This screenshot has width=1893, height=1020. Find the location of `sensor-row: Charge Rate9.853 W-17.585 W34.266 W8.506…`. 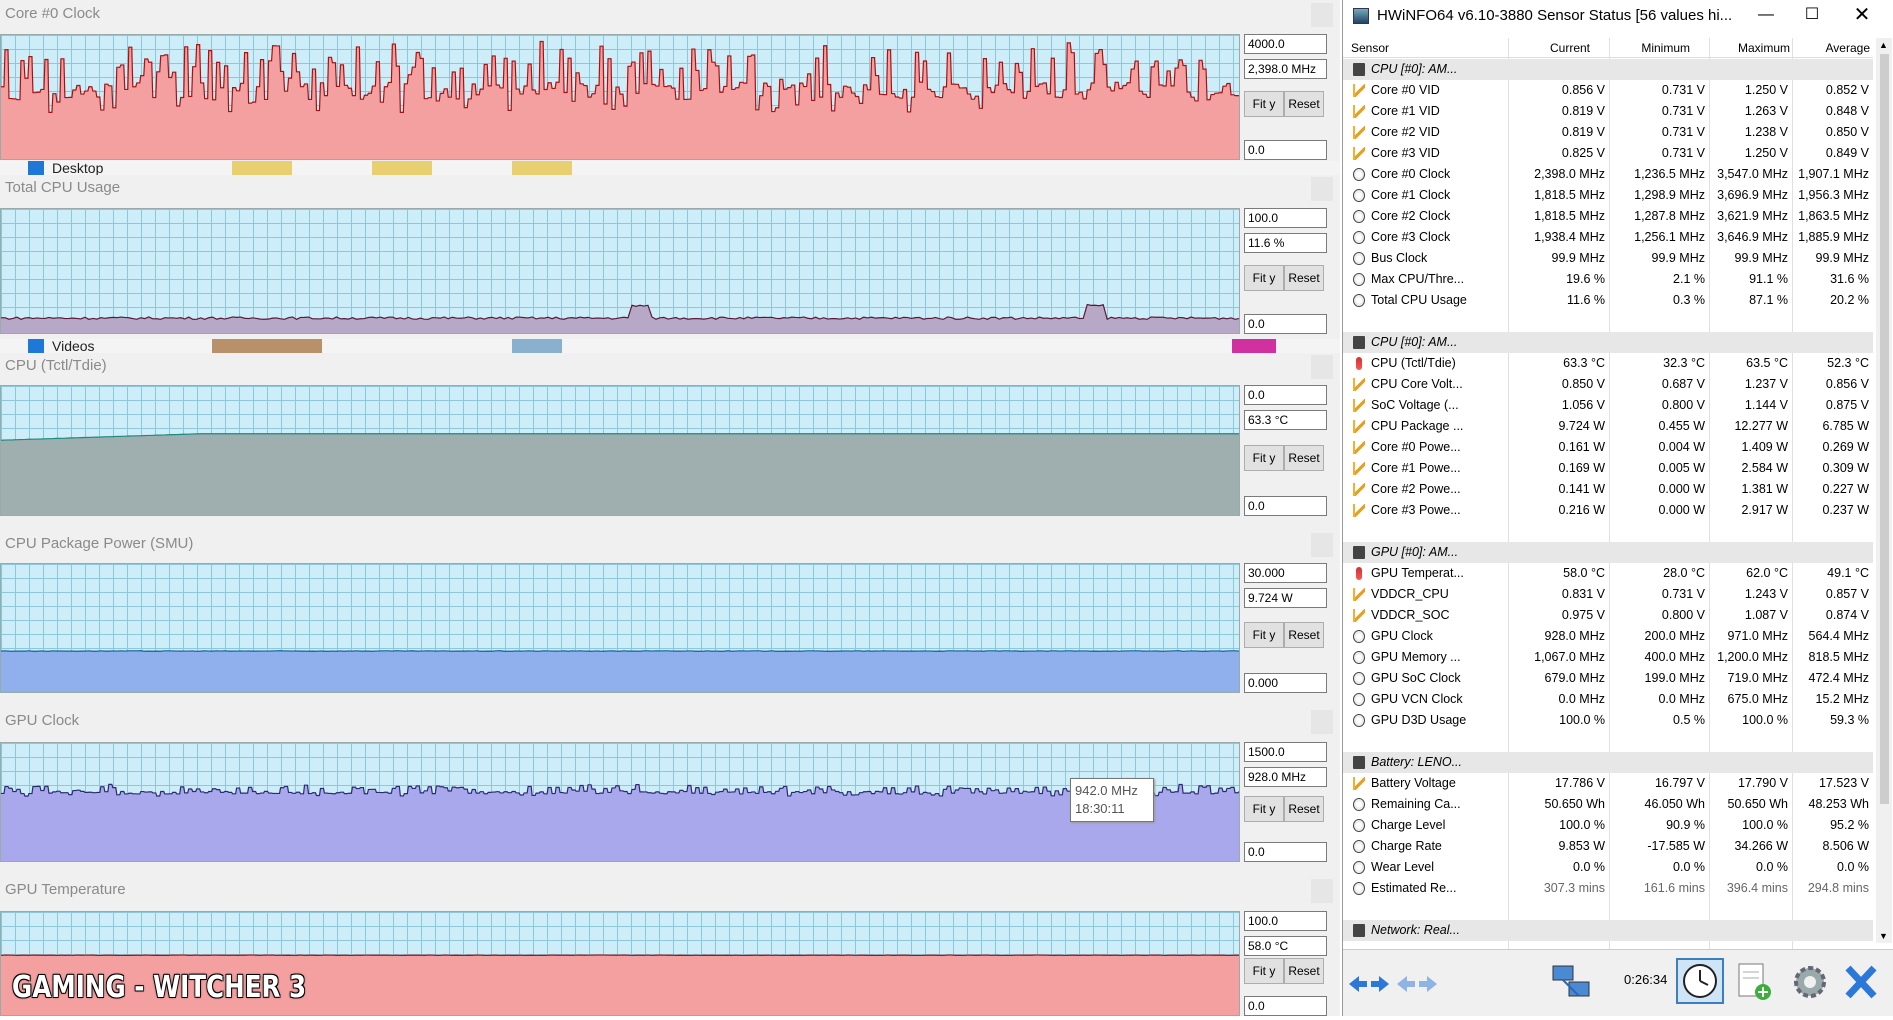

sensor-row: Charge Rate9.853 W-17.585 W34.266 W8.506… is located at coordinates (1608, 846).